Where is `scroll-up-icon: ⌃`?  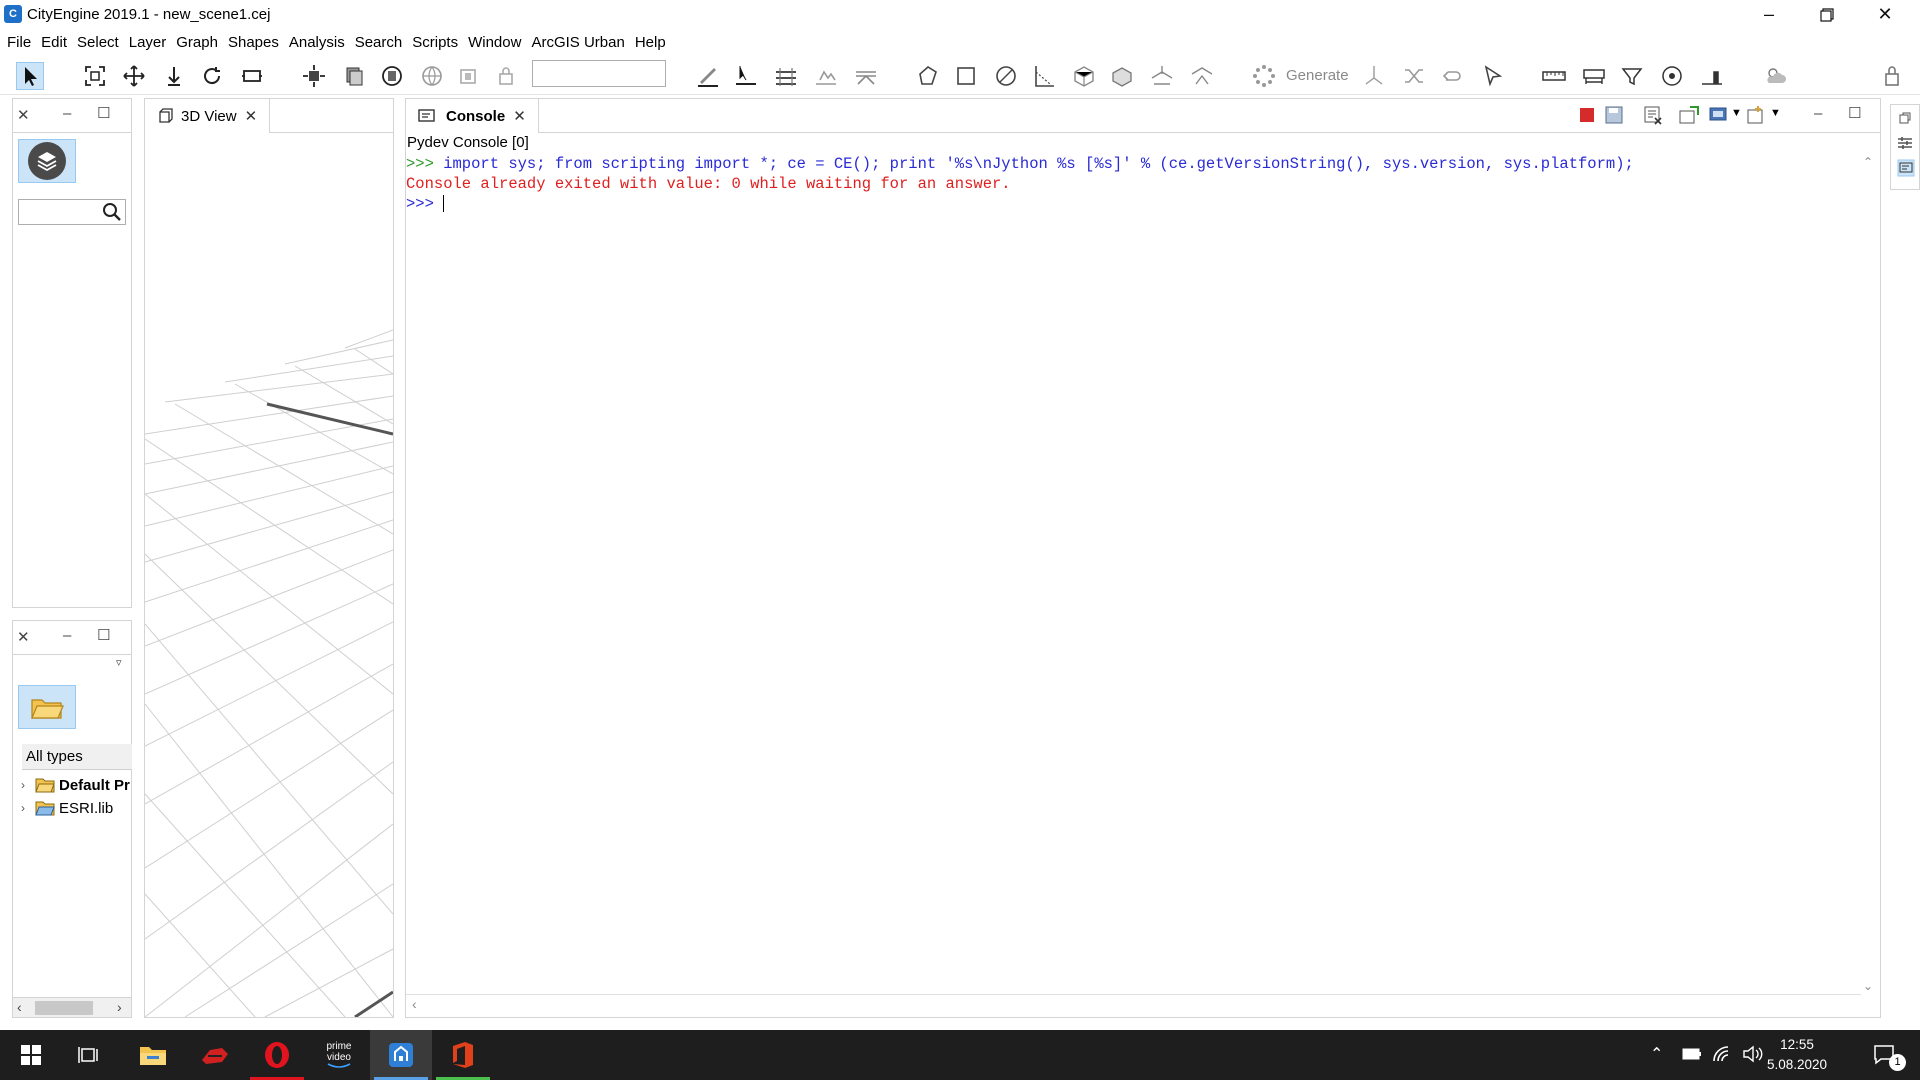
scroll-up-icon: ⌃ is located at coordinates (1868, 162).